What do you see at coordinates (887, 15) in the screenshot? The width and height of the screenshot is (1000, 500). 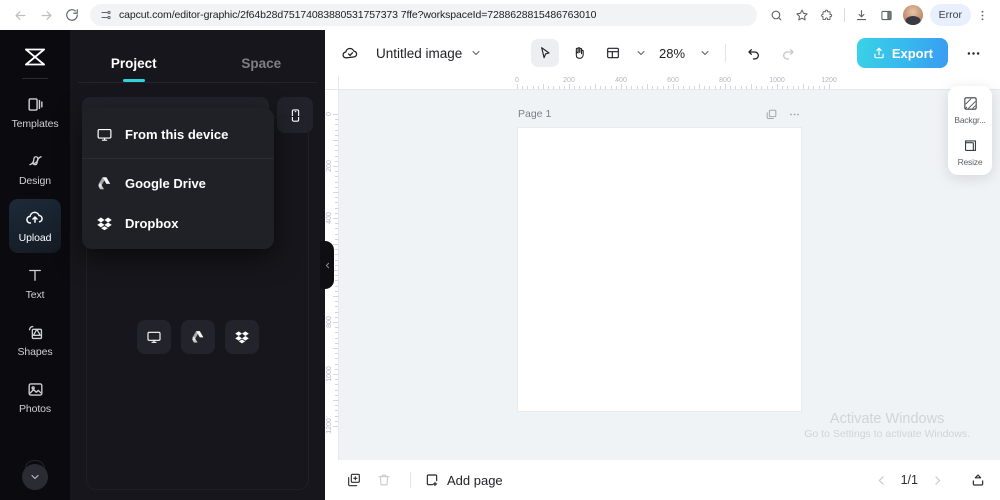 I see `side-panel-icon` at bounding box center [887, 15].